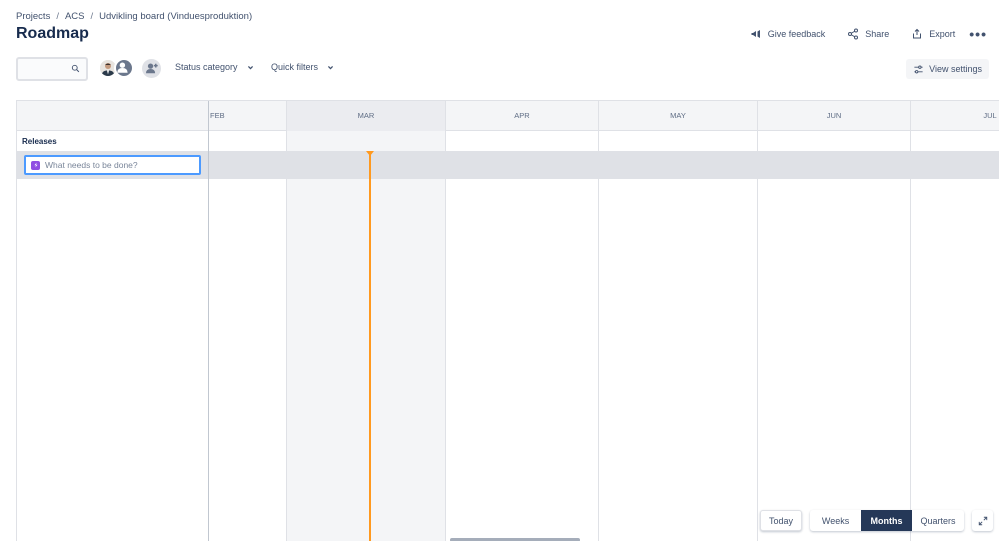 The height and width of the screenshot is (541, 999). Describe the element at coordinates (295, 67) in the screenshot. I see `quick-filters-label: Quick filters` at that location.